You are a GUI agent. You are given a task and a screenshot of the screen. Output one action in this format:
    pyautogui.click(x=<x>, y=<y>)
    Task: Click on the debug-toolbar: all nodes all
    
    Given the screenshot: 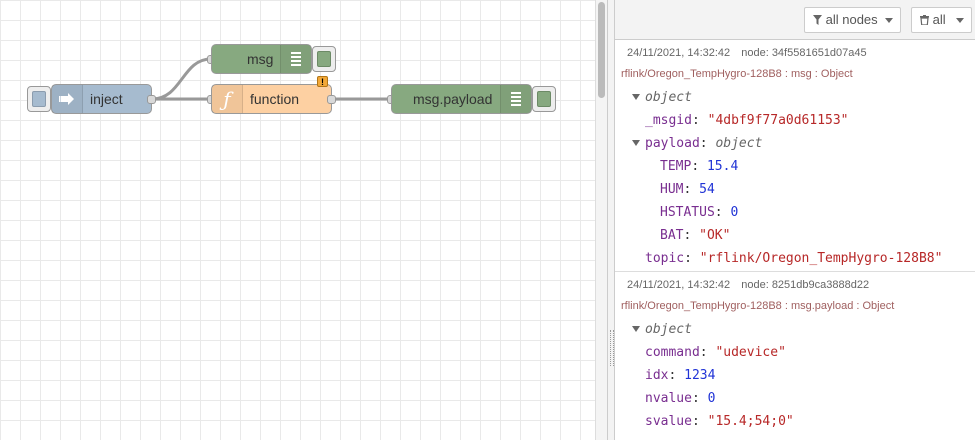 What is the action you would take?
    pyautogui.click(x=795, y=20)
    